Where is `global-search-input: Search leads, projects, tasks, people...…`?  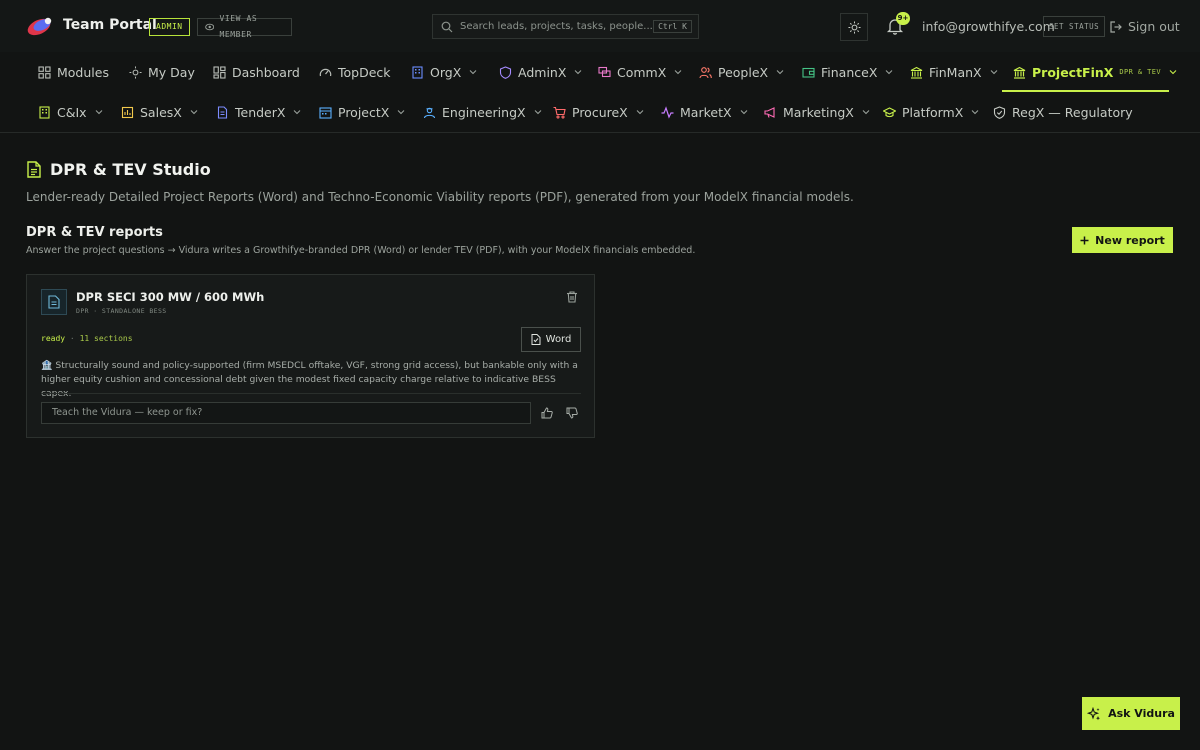
global-search-input: Search leads, projects, tasks, people...… is located at coordinates (565, 26).